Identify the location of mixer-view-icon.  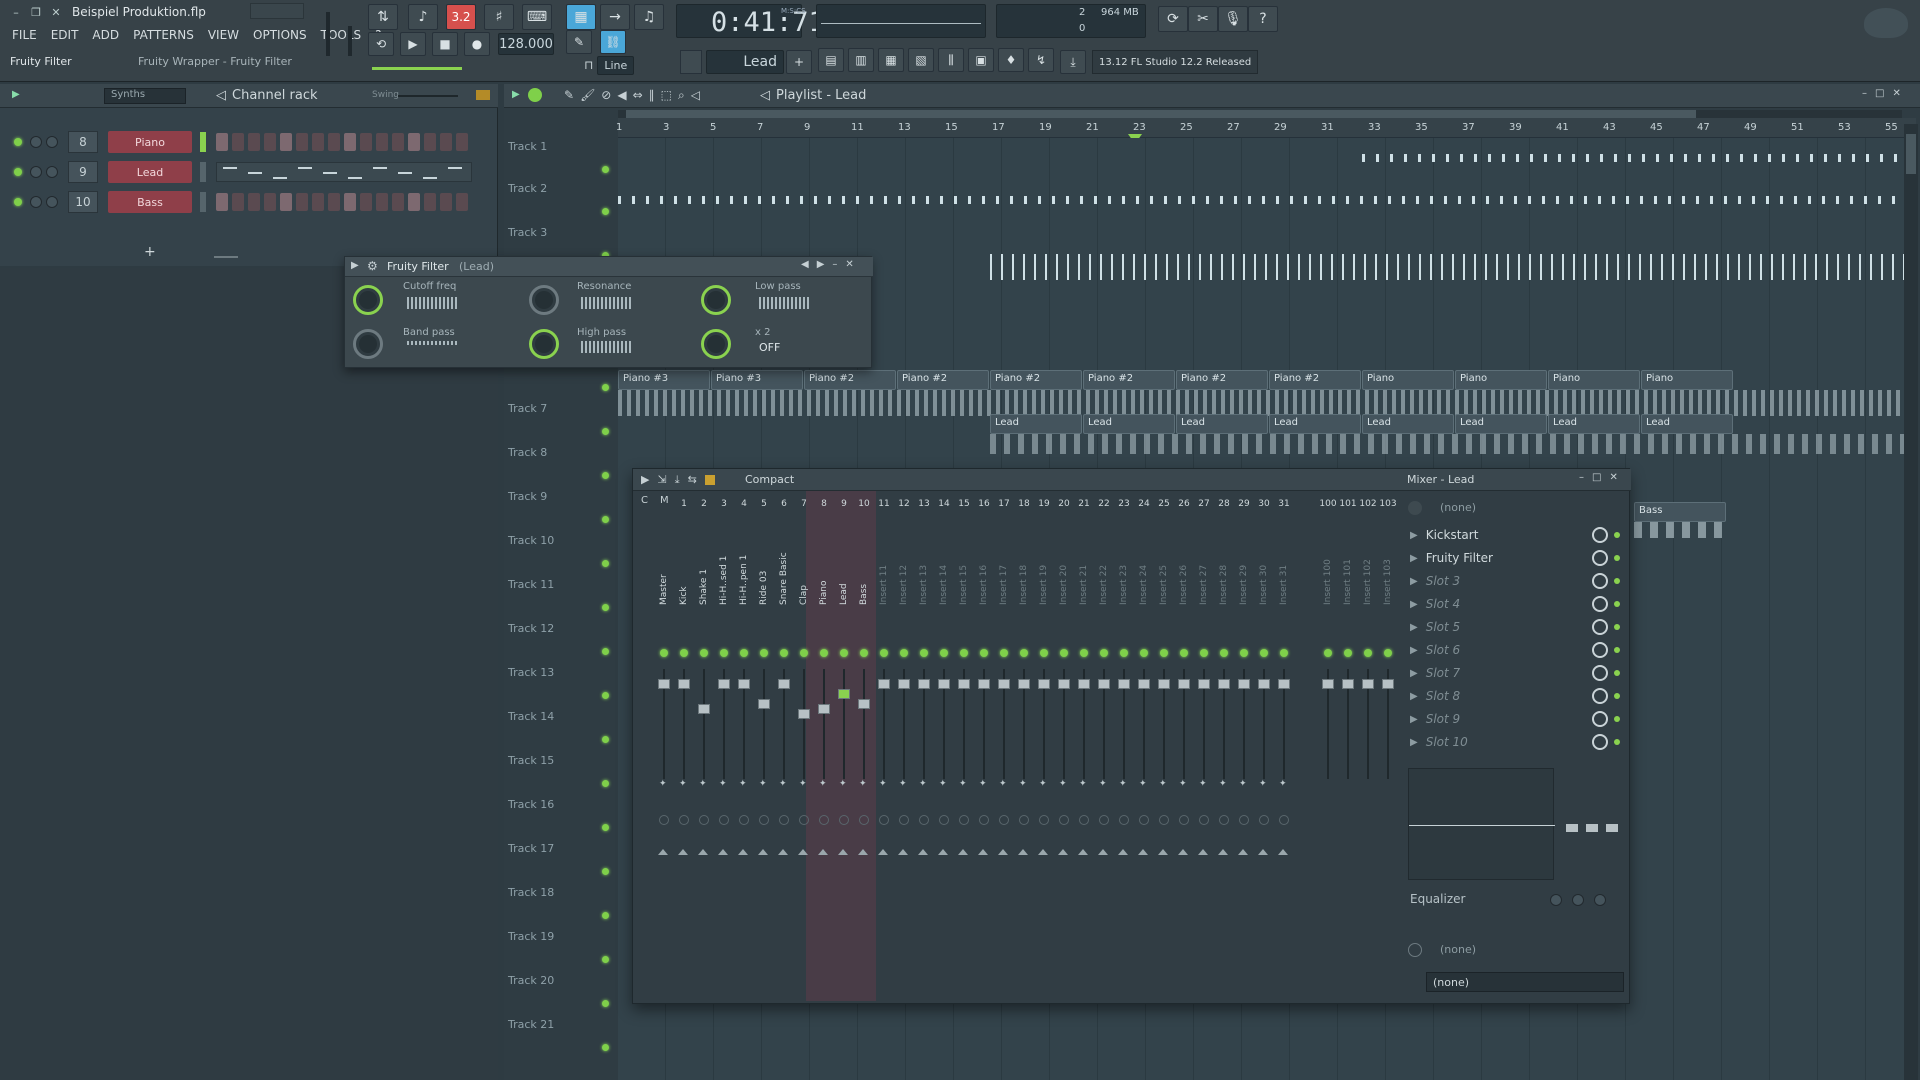
(709, 480).